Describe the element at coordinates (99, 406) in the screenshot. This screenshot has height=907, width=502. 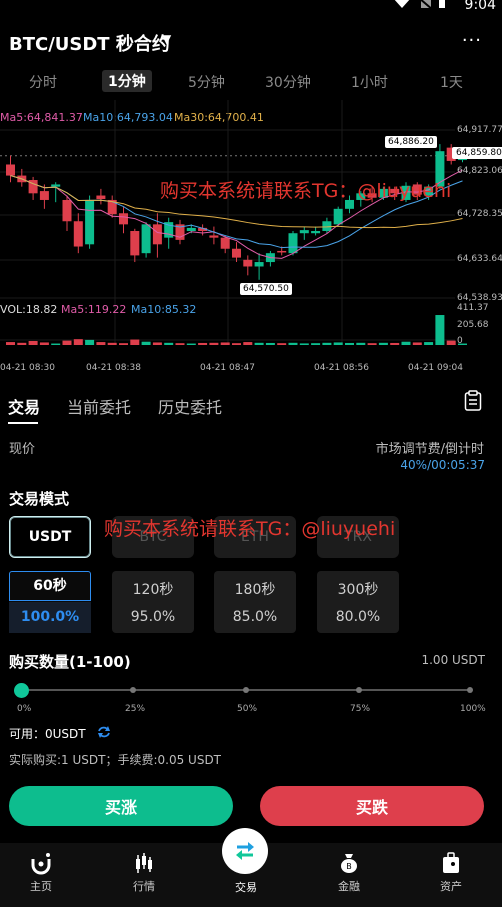
I see `tab-current-orders: 当前委托` at that location.